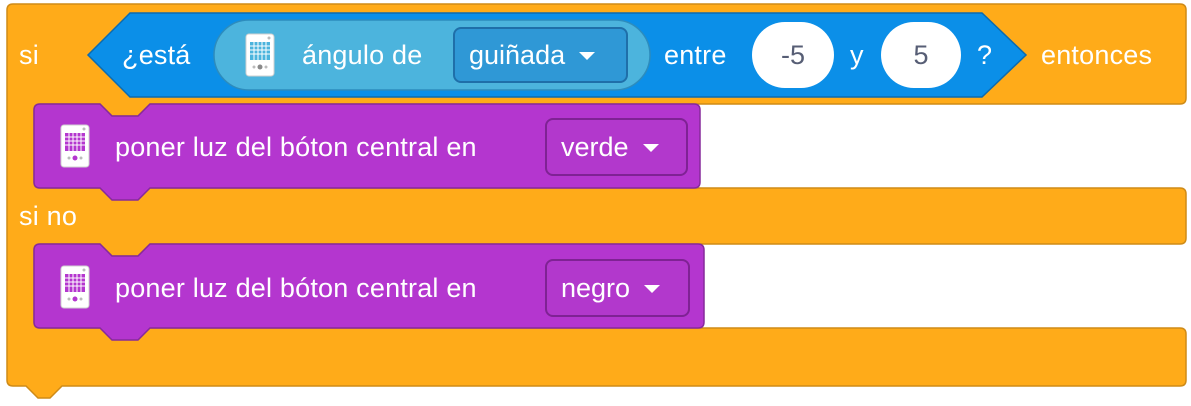  I want to click on high-value-text: 5, so click(921, 54).